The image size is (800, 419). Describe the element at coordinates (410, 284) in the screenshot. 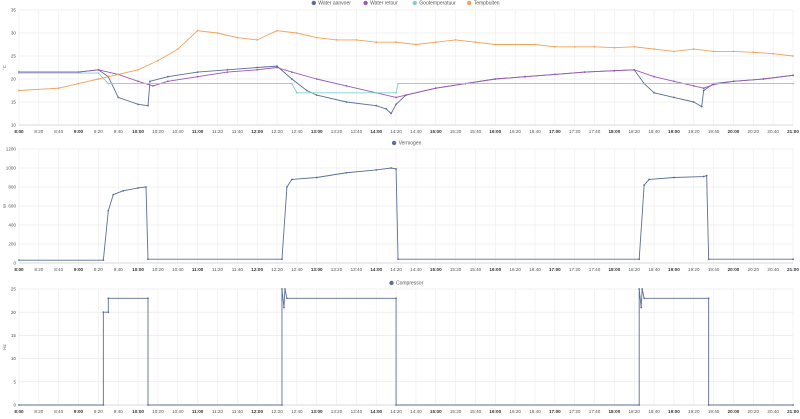

I see `legend-label: Compressor` at that location.